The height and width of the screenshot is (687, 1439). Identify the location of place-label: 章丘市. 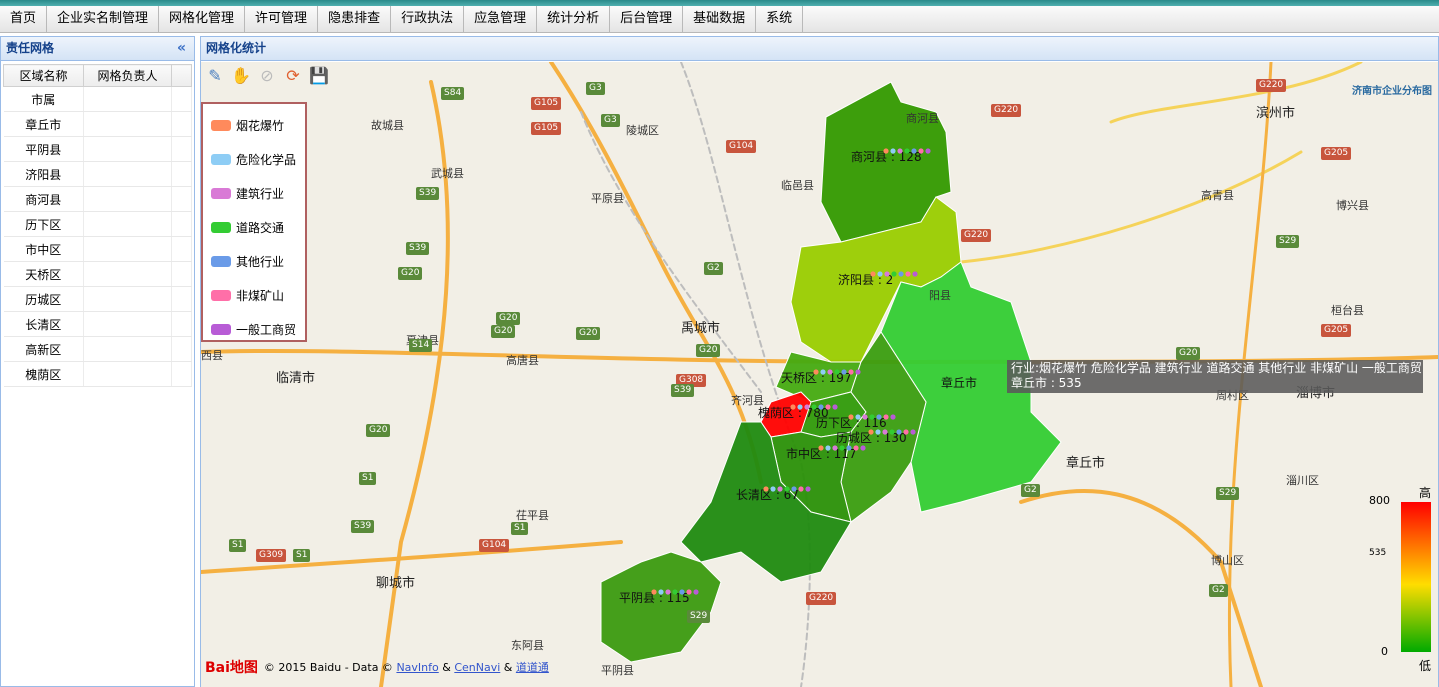
(1086, 463).